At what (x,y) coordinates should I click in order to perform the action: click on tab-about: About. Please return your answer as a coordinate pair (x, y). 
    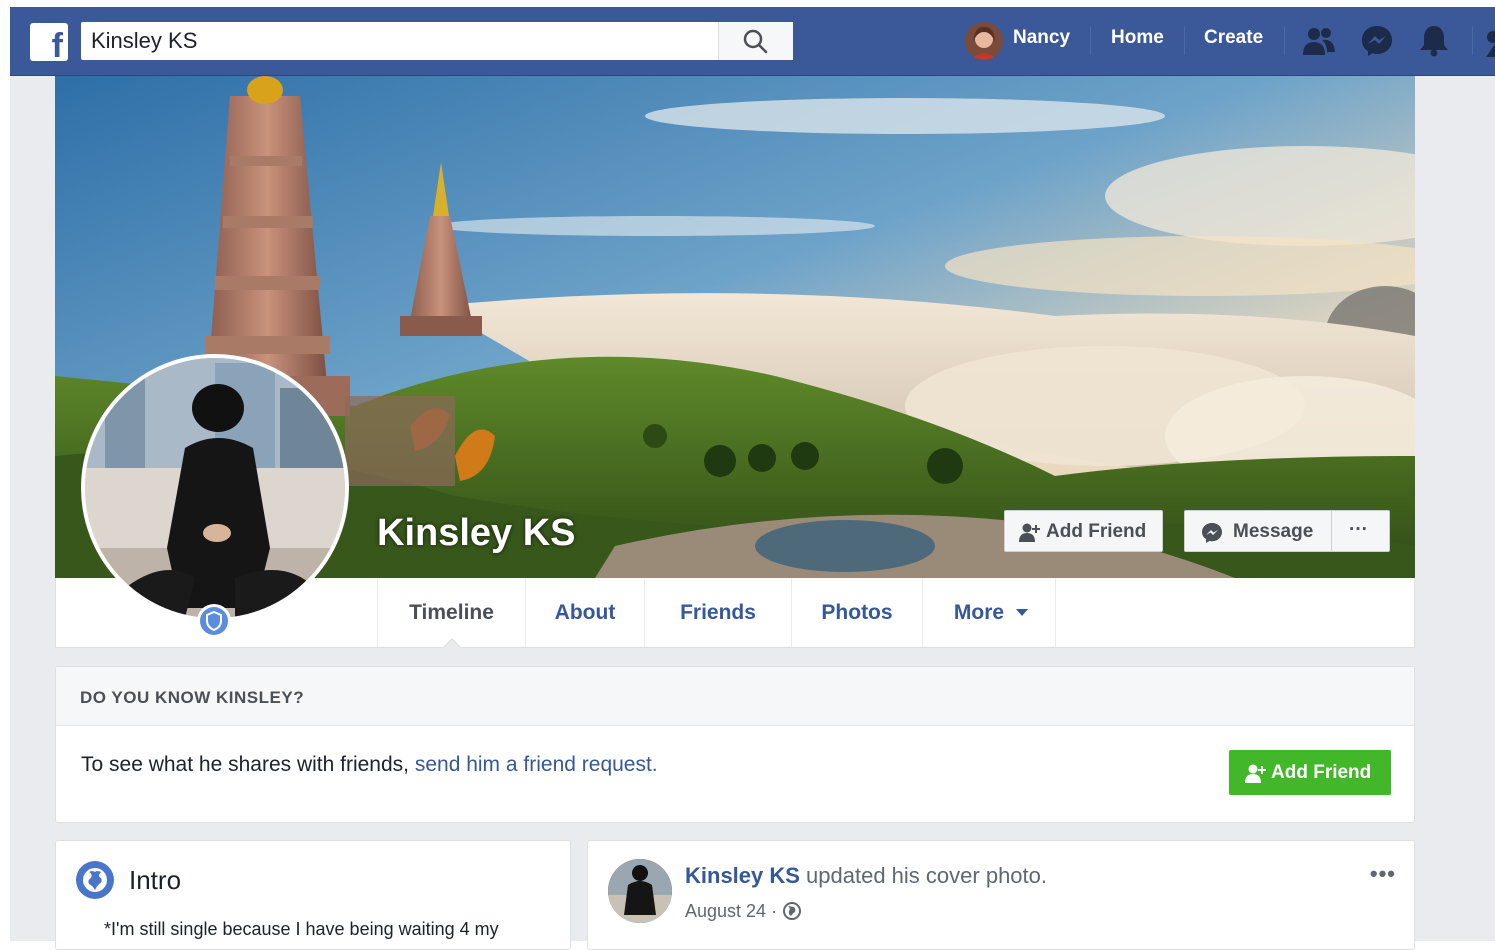
    Looking at the image, I should click on (584, 612).